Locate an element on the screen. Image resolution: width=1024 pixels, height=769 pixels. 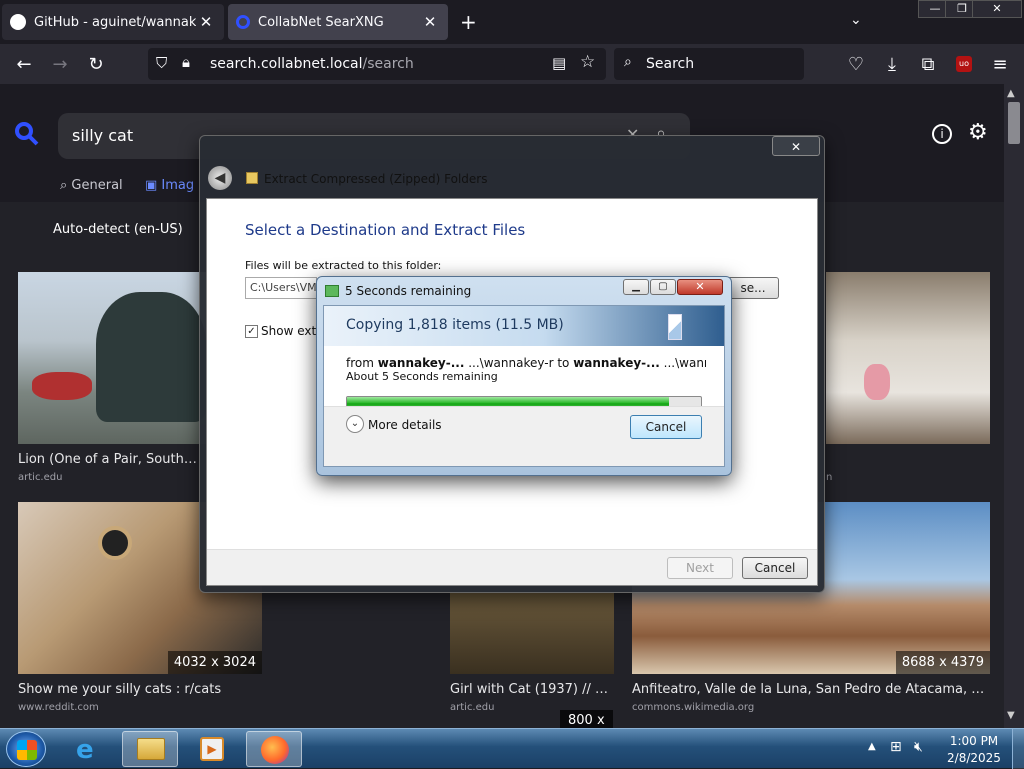
scroll-down-icon: ▼ is located at coordinates (1011, 715).